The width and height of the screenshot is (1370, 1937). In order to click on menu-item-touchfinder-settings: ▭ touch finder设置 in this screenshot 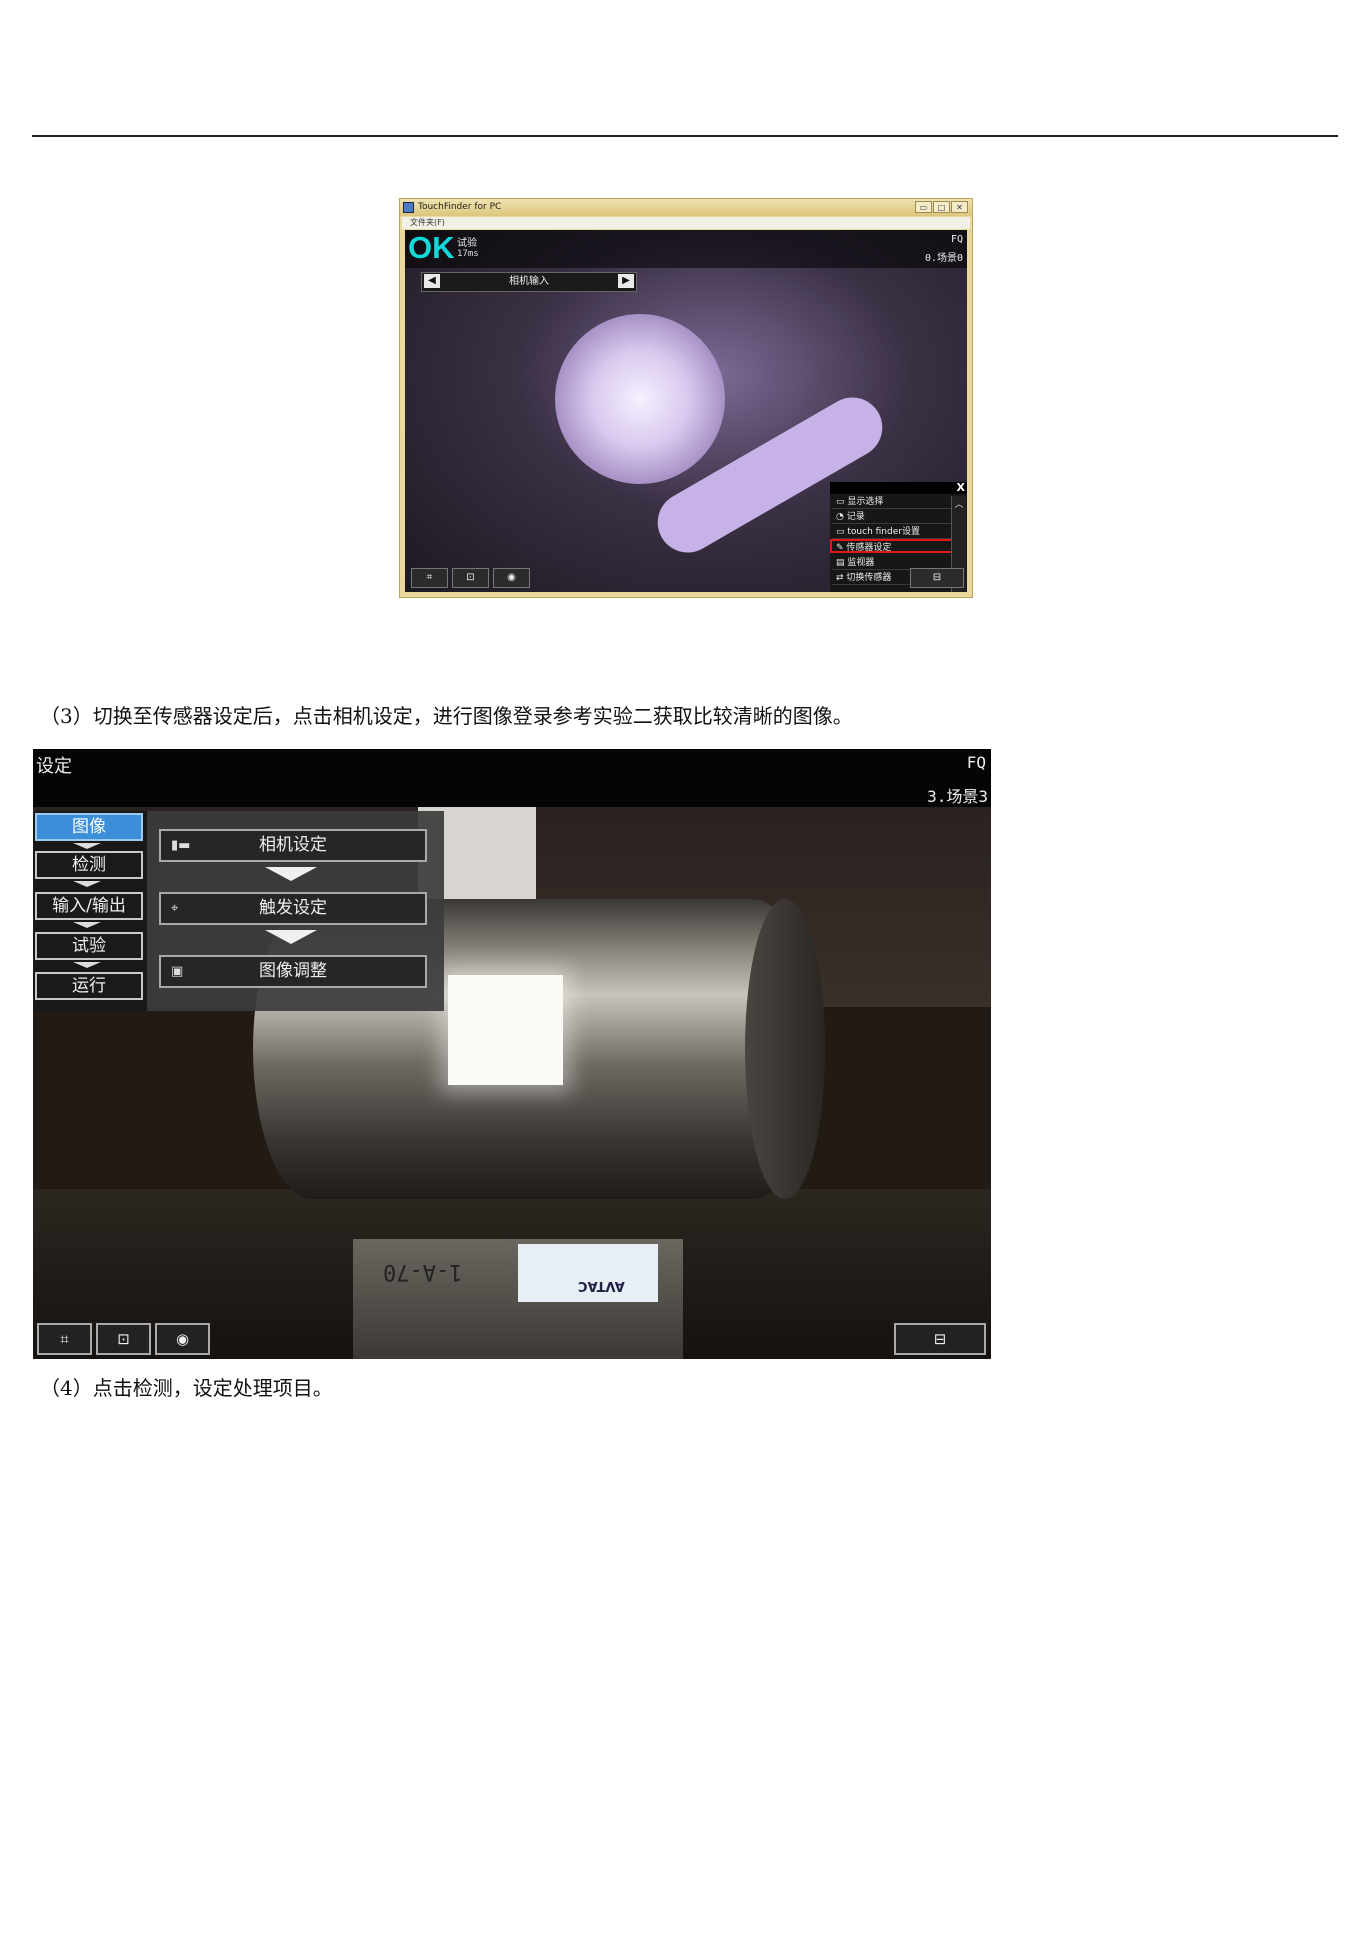, I will do `click(892, 532)`.